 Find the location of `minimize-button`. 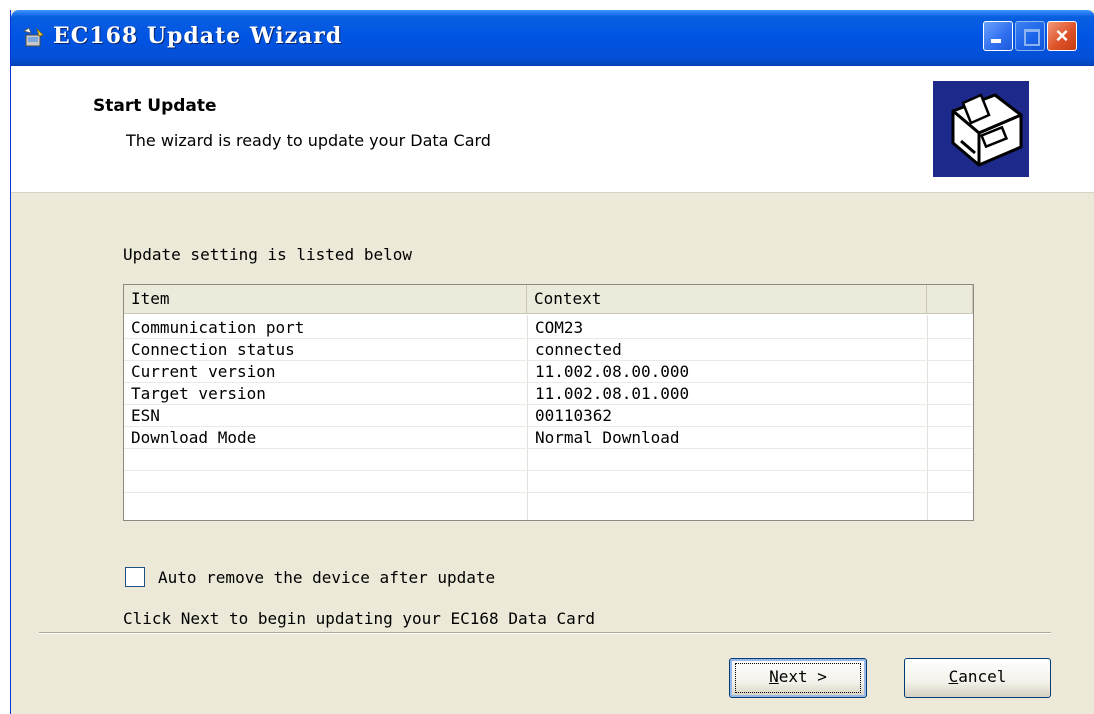

minimize-button is located at coordinates (998, 36).